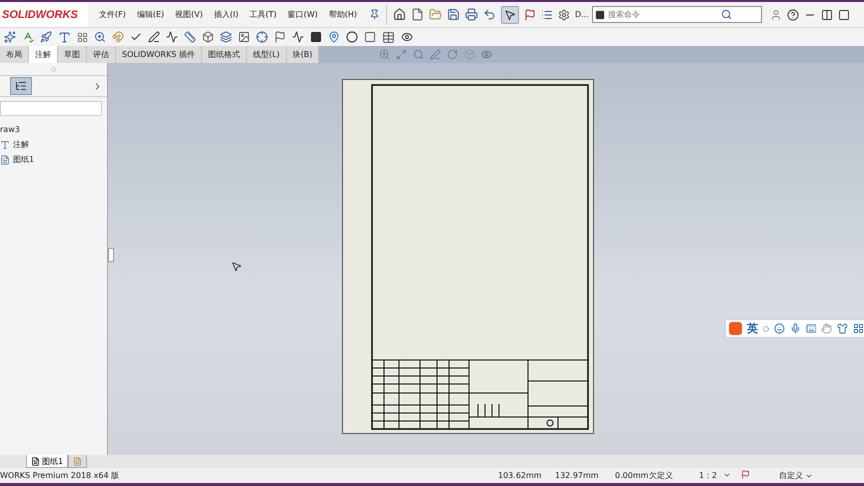 The image size is (864, 486). I want to click on save-icon, so click(453, 14).